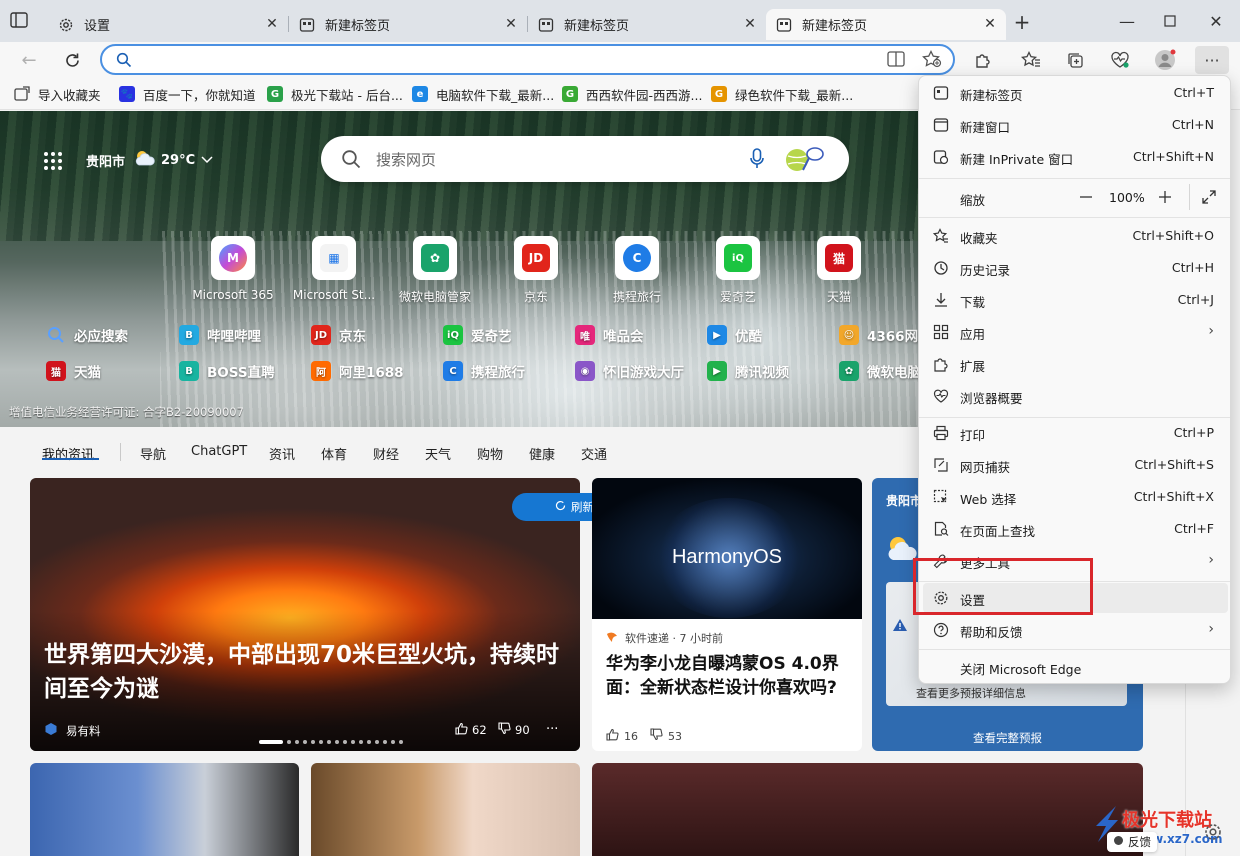 The width and height of the screenshot is (1240, 856). What do you see at coordinates (1075, 93) in the screenshot?
I see `menu-item-new-tab: 新建标签页 Ctrl+T` at bounding box center [1075, 93].